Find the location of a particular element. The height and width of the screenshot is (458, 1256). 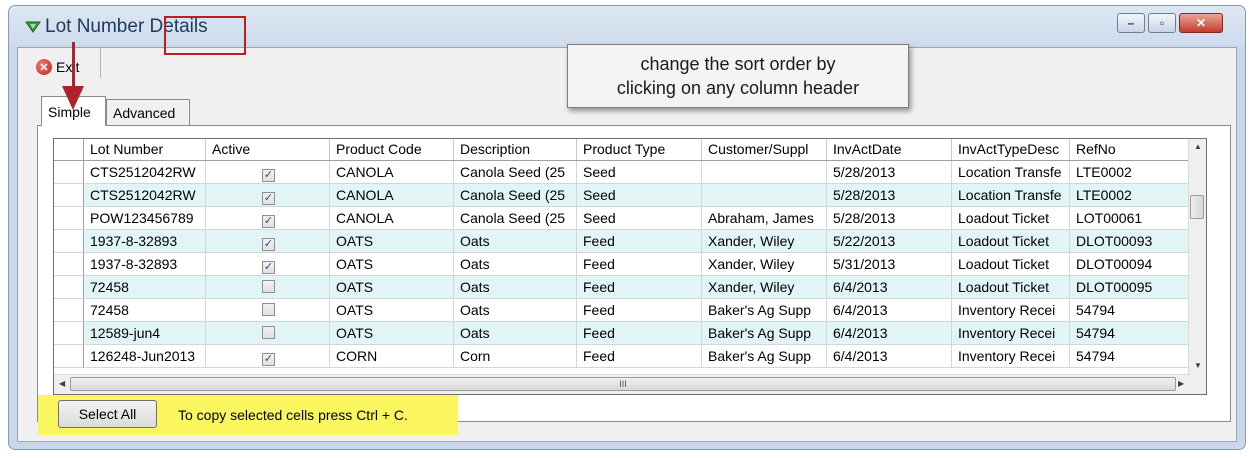

column-header-invact-date: InvActDate is located at coordinates (889, 149).